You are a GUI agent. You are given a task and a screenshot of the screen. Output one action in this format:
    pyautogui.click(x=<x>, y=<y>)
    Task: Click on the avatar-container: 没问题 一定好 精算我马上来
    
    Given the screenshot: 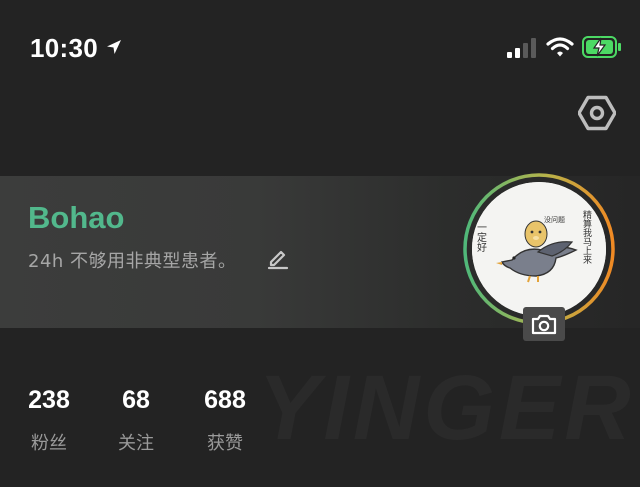 What is the action you would take?
    pyautogui.click(x=539, y=249)
    